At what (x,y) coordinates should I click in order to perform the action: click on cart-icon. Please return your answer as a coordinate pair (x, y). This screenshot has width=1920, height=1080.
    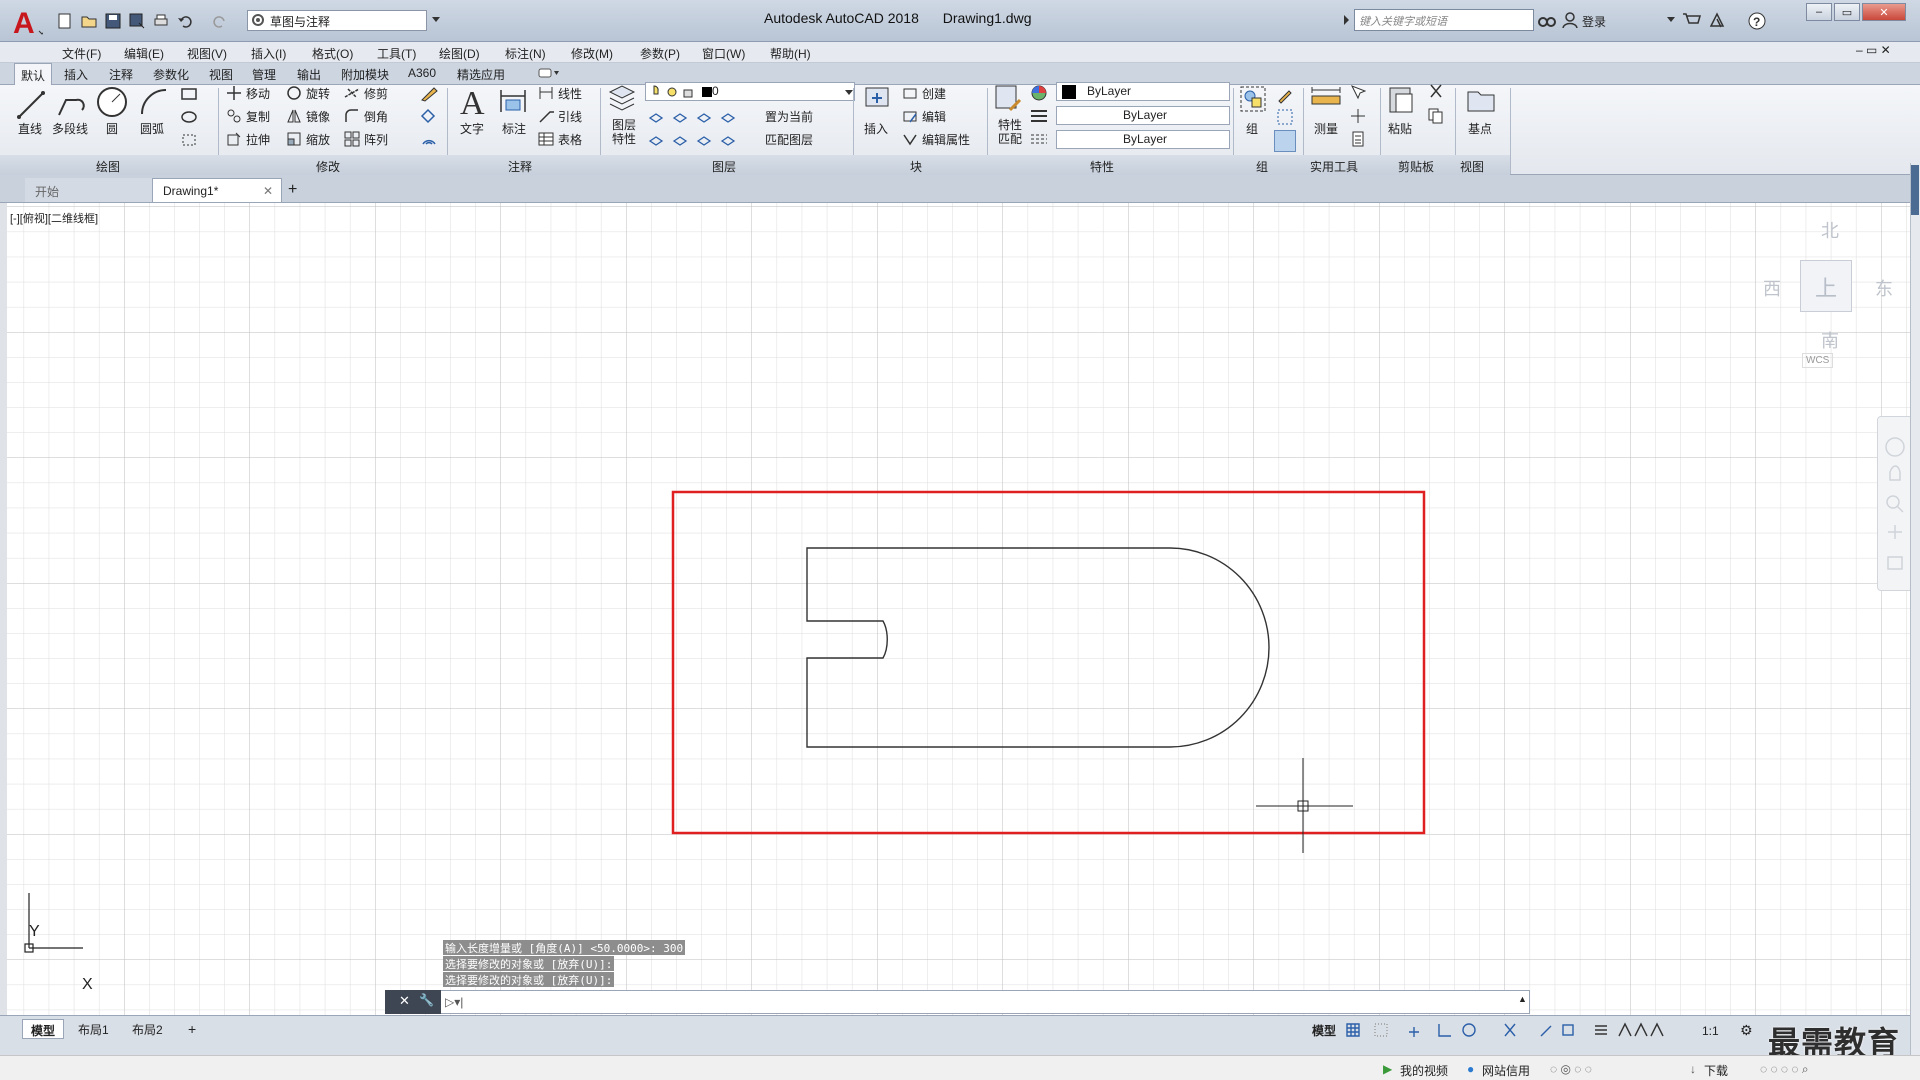
    Looking at the image, I should click on (1692, 20).